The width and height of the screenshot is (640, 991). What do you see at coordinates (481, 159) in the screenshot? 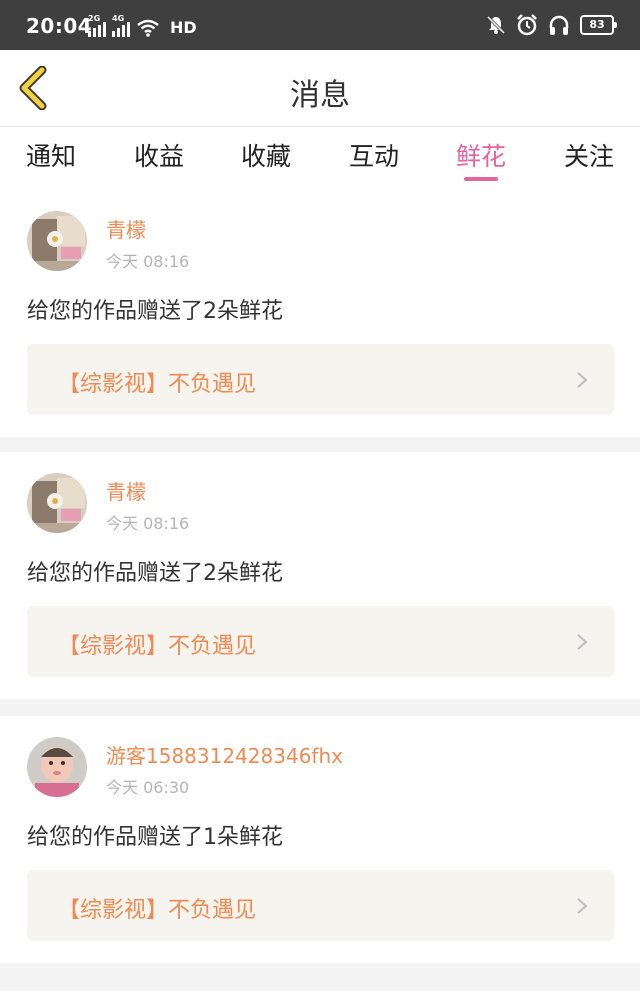
I see `tab-flowers: 鲜花` at bounding box center [481, 159].